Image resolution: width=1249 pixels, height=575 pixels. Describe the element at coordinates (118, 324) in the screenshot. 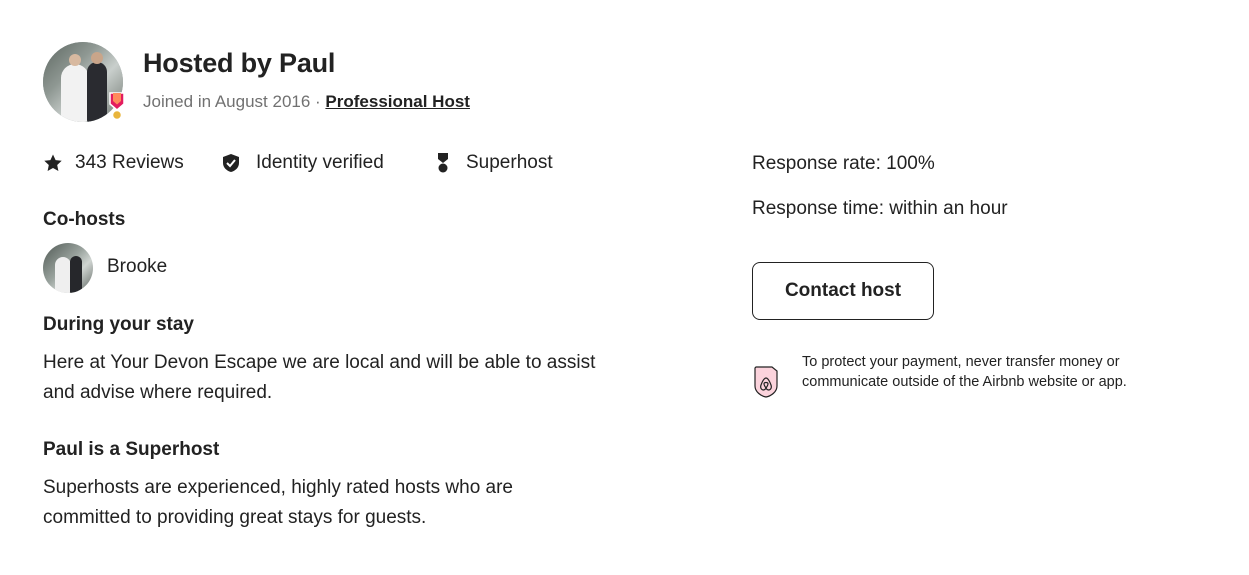

I see `during-stay-heading: During your stay` at that location.